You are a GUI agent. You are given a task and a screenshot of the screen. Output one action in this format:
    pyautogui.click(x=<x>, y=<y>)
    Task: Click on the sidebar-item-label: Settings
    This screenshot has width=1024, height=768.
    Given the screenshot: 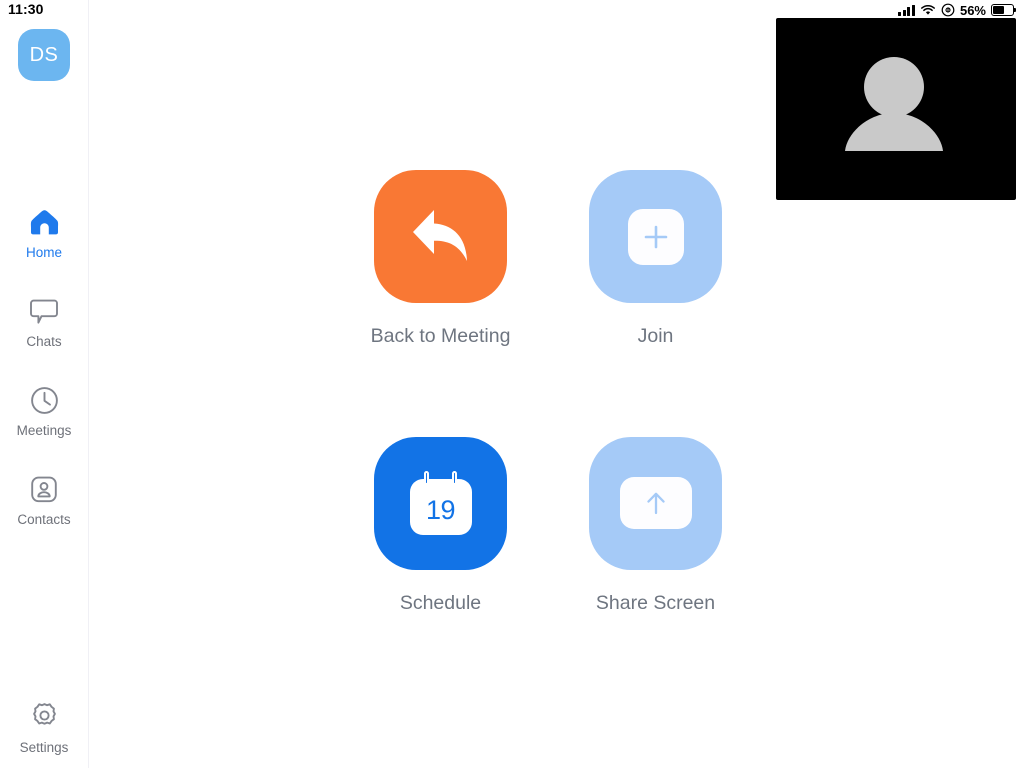 What is the action you would take?
    pyautogui.click(x=44, y=747)
    